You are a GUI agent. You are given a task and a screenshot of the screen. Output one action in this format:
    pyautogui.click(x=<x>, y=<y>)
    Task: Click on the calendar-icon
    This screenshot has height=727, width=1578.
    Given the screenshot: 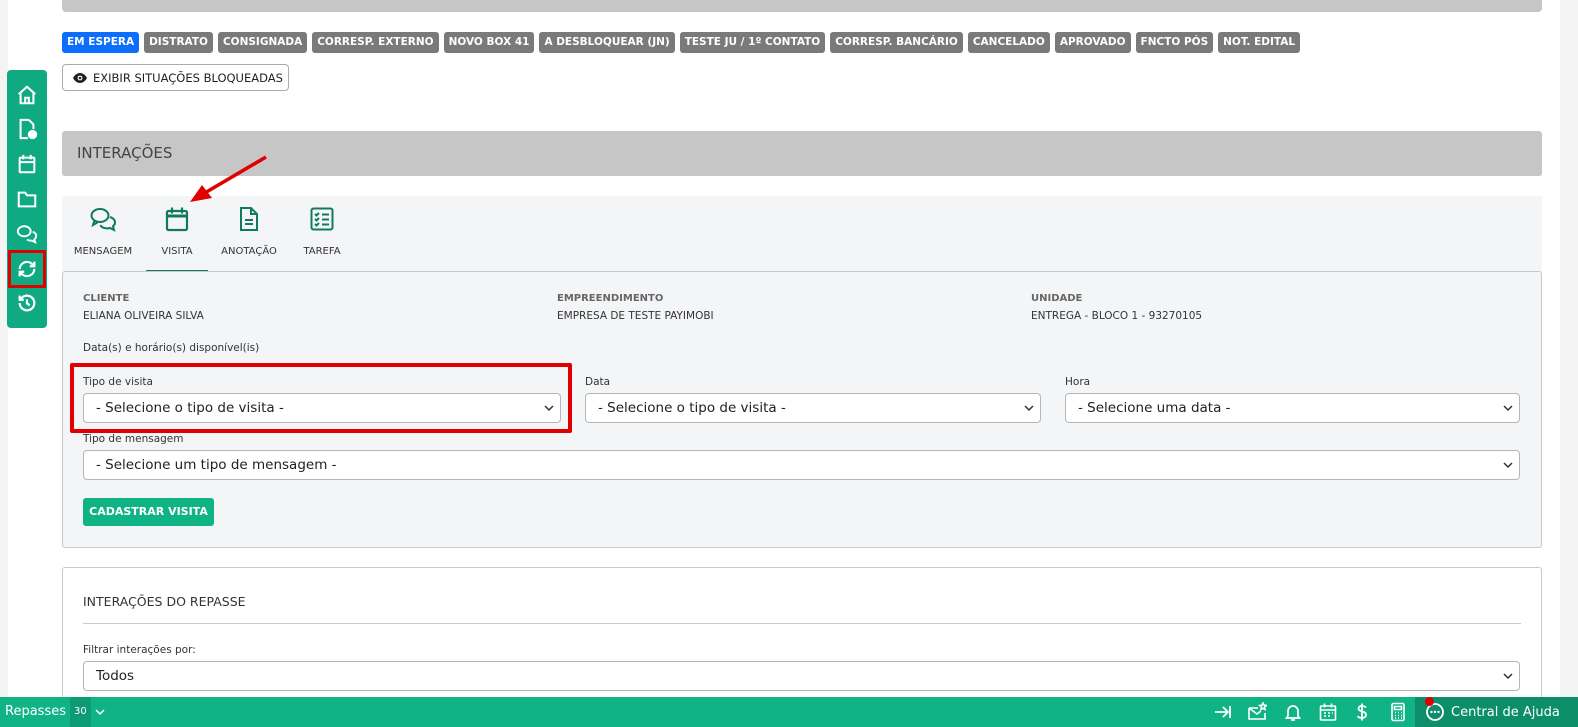 What is the action you would take?
    pyautogui.click(x=177, y=219)
    